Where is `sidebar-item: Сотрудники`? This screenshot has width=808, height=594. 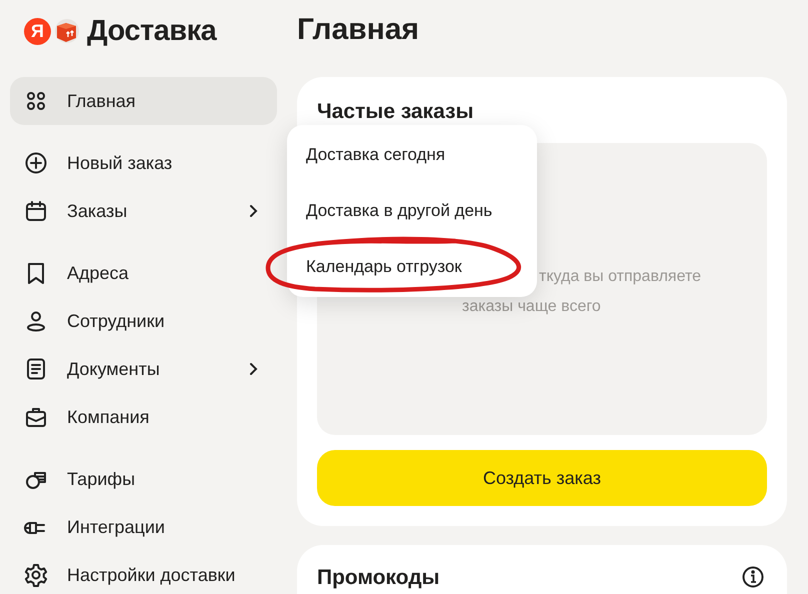 sidebar-item: Сотрудники is located at coordinates (143, 321).